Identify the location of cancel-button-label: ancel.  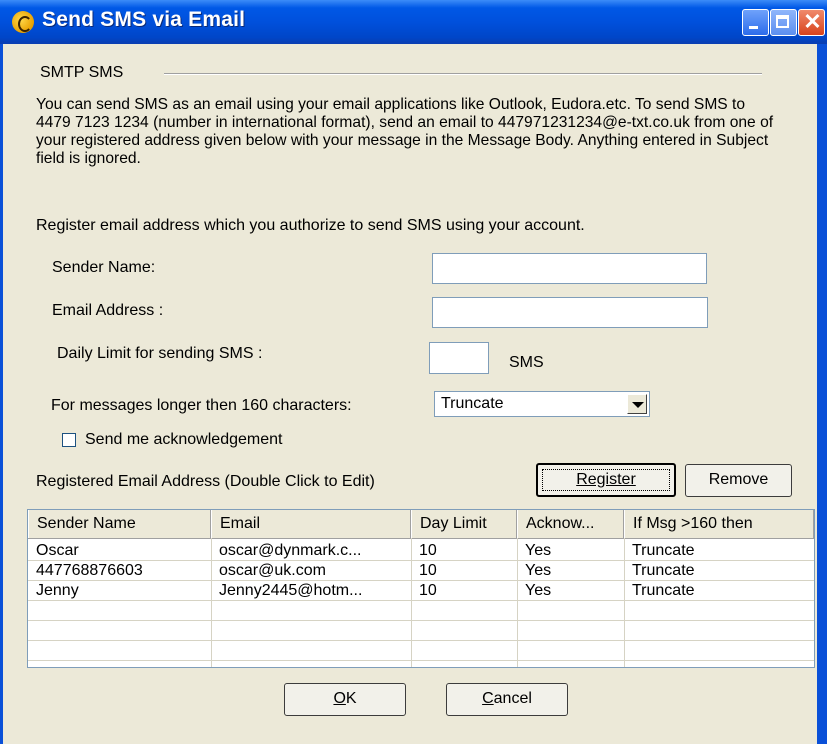
(512, 698).